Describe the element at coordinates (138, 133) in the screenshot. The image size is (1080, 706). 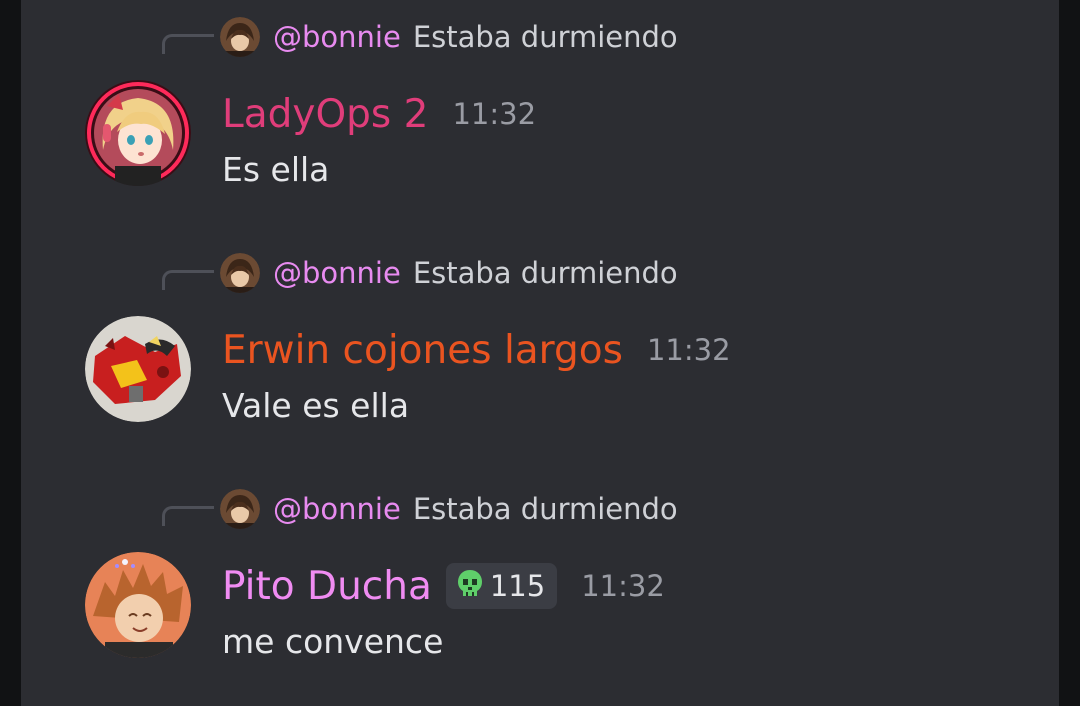
I see `anime-girl-avatar` at that location.